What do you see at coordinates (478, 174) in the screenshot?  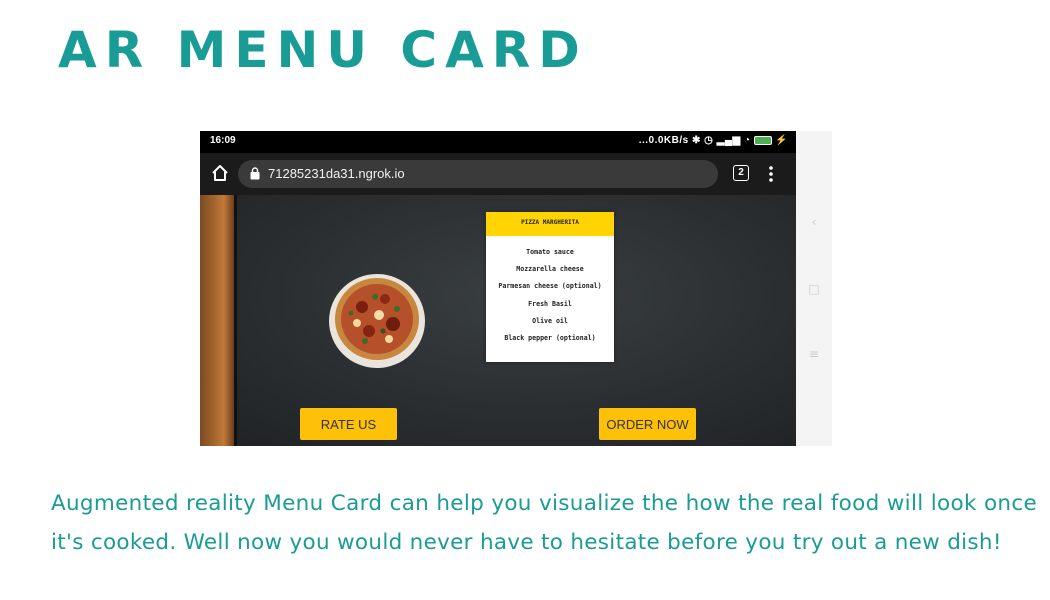 I see `address-bar: 71285231da31.ngrok.io` at bounding box center [478, 174].